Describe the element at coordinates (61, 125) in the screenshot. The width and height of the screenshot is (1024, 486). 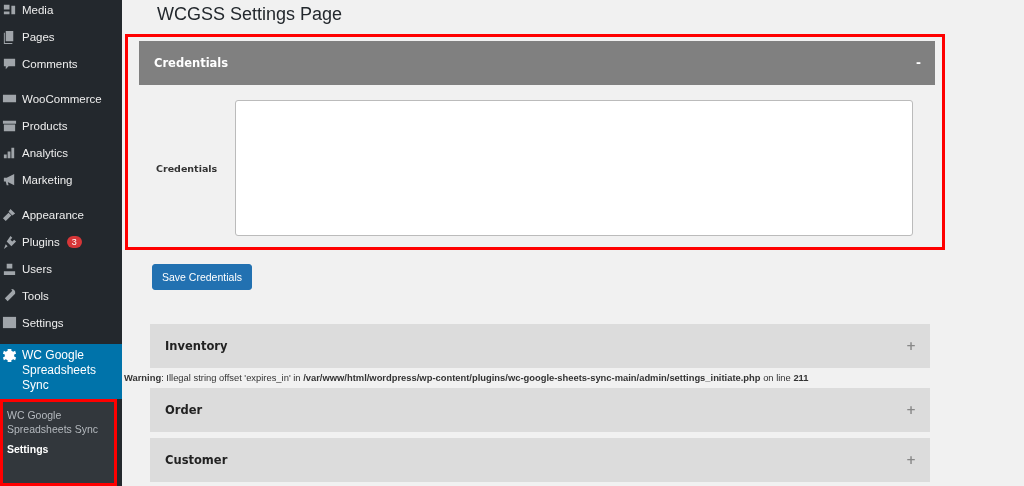
I see `menu-item: Products` at that location.